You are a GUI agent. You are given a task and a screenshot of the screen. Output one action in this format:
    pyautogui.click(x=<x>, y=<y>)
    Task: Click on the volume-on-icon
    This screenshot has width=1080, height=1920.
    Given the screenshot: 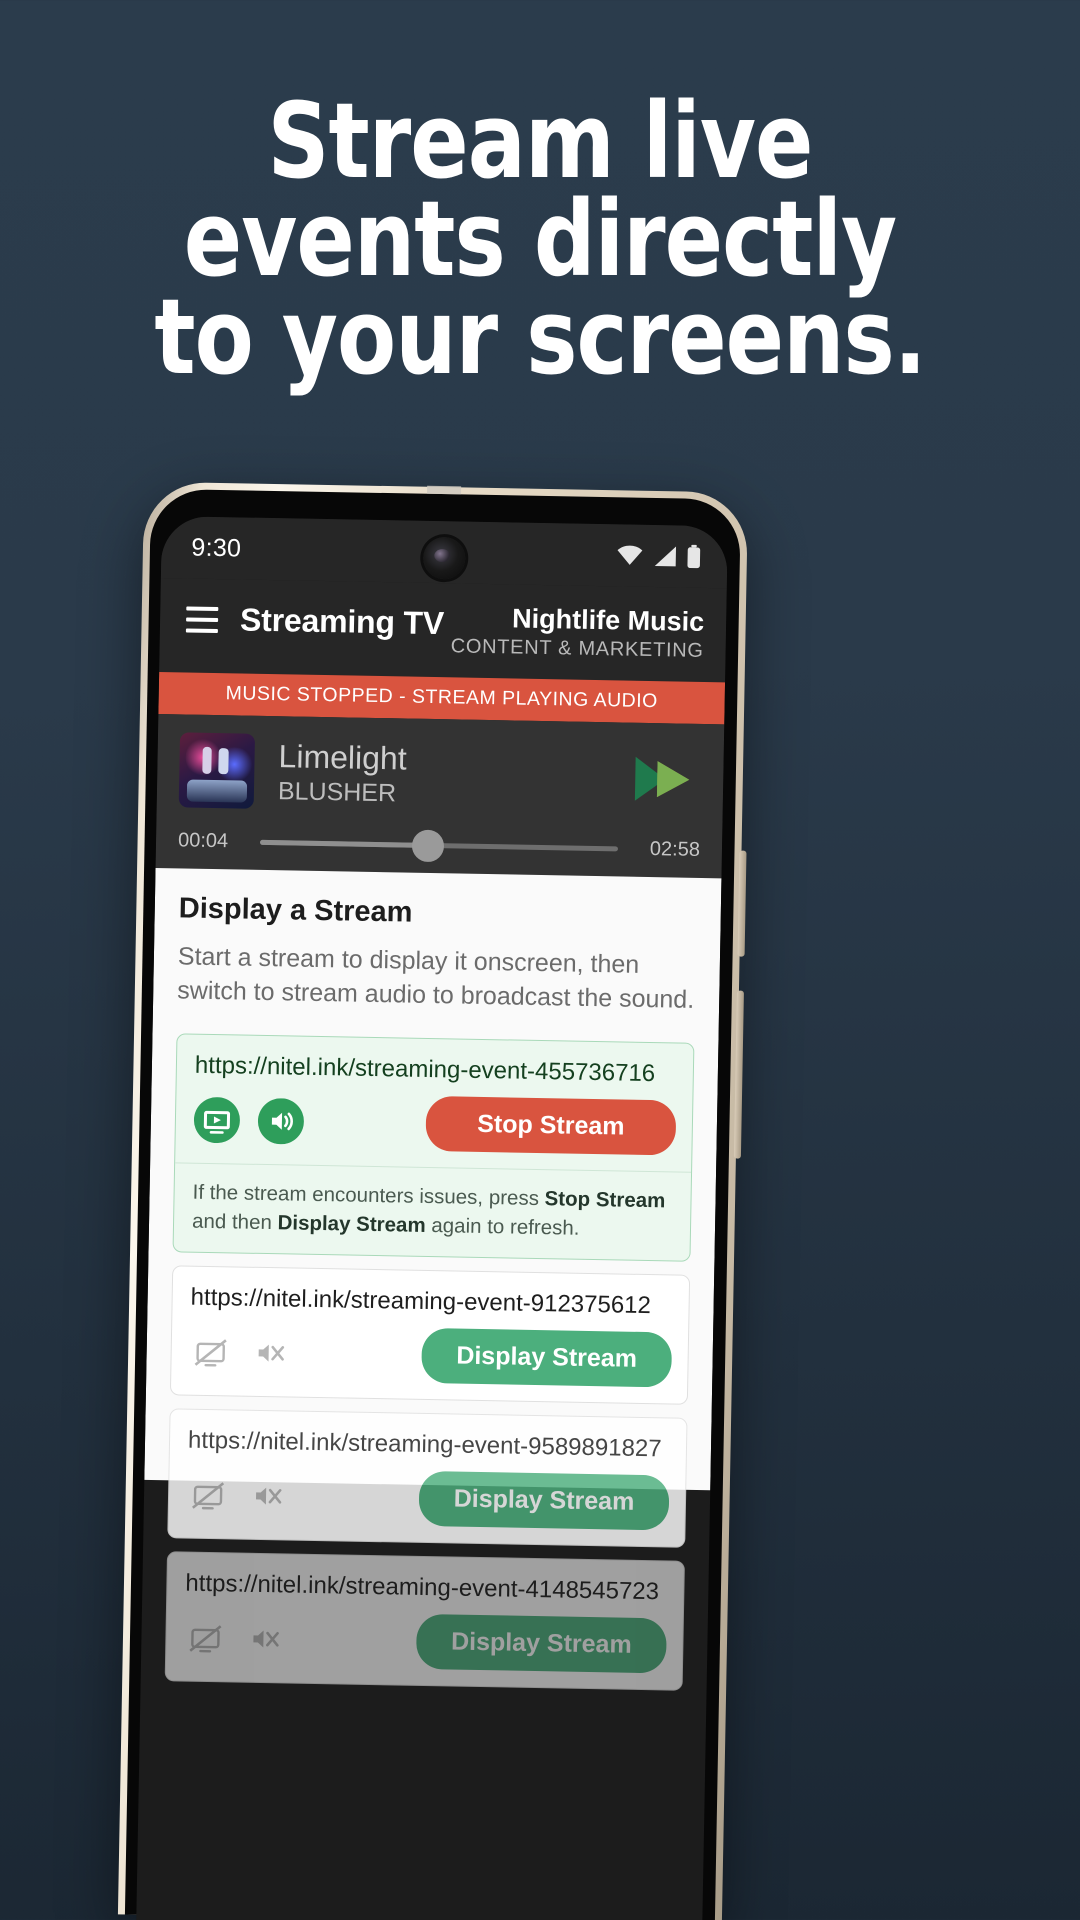 What is the action you would take?
    pyautogui.click(x=281, y=1120)
    